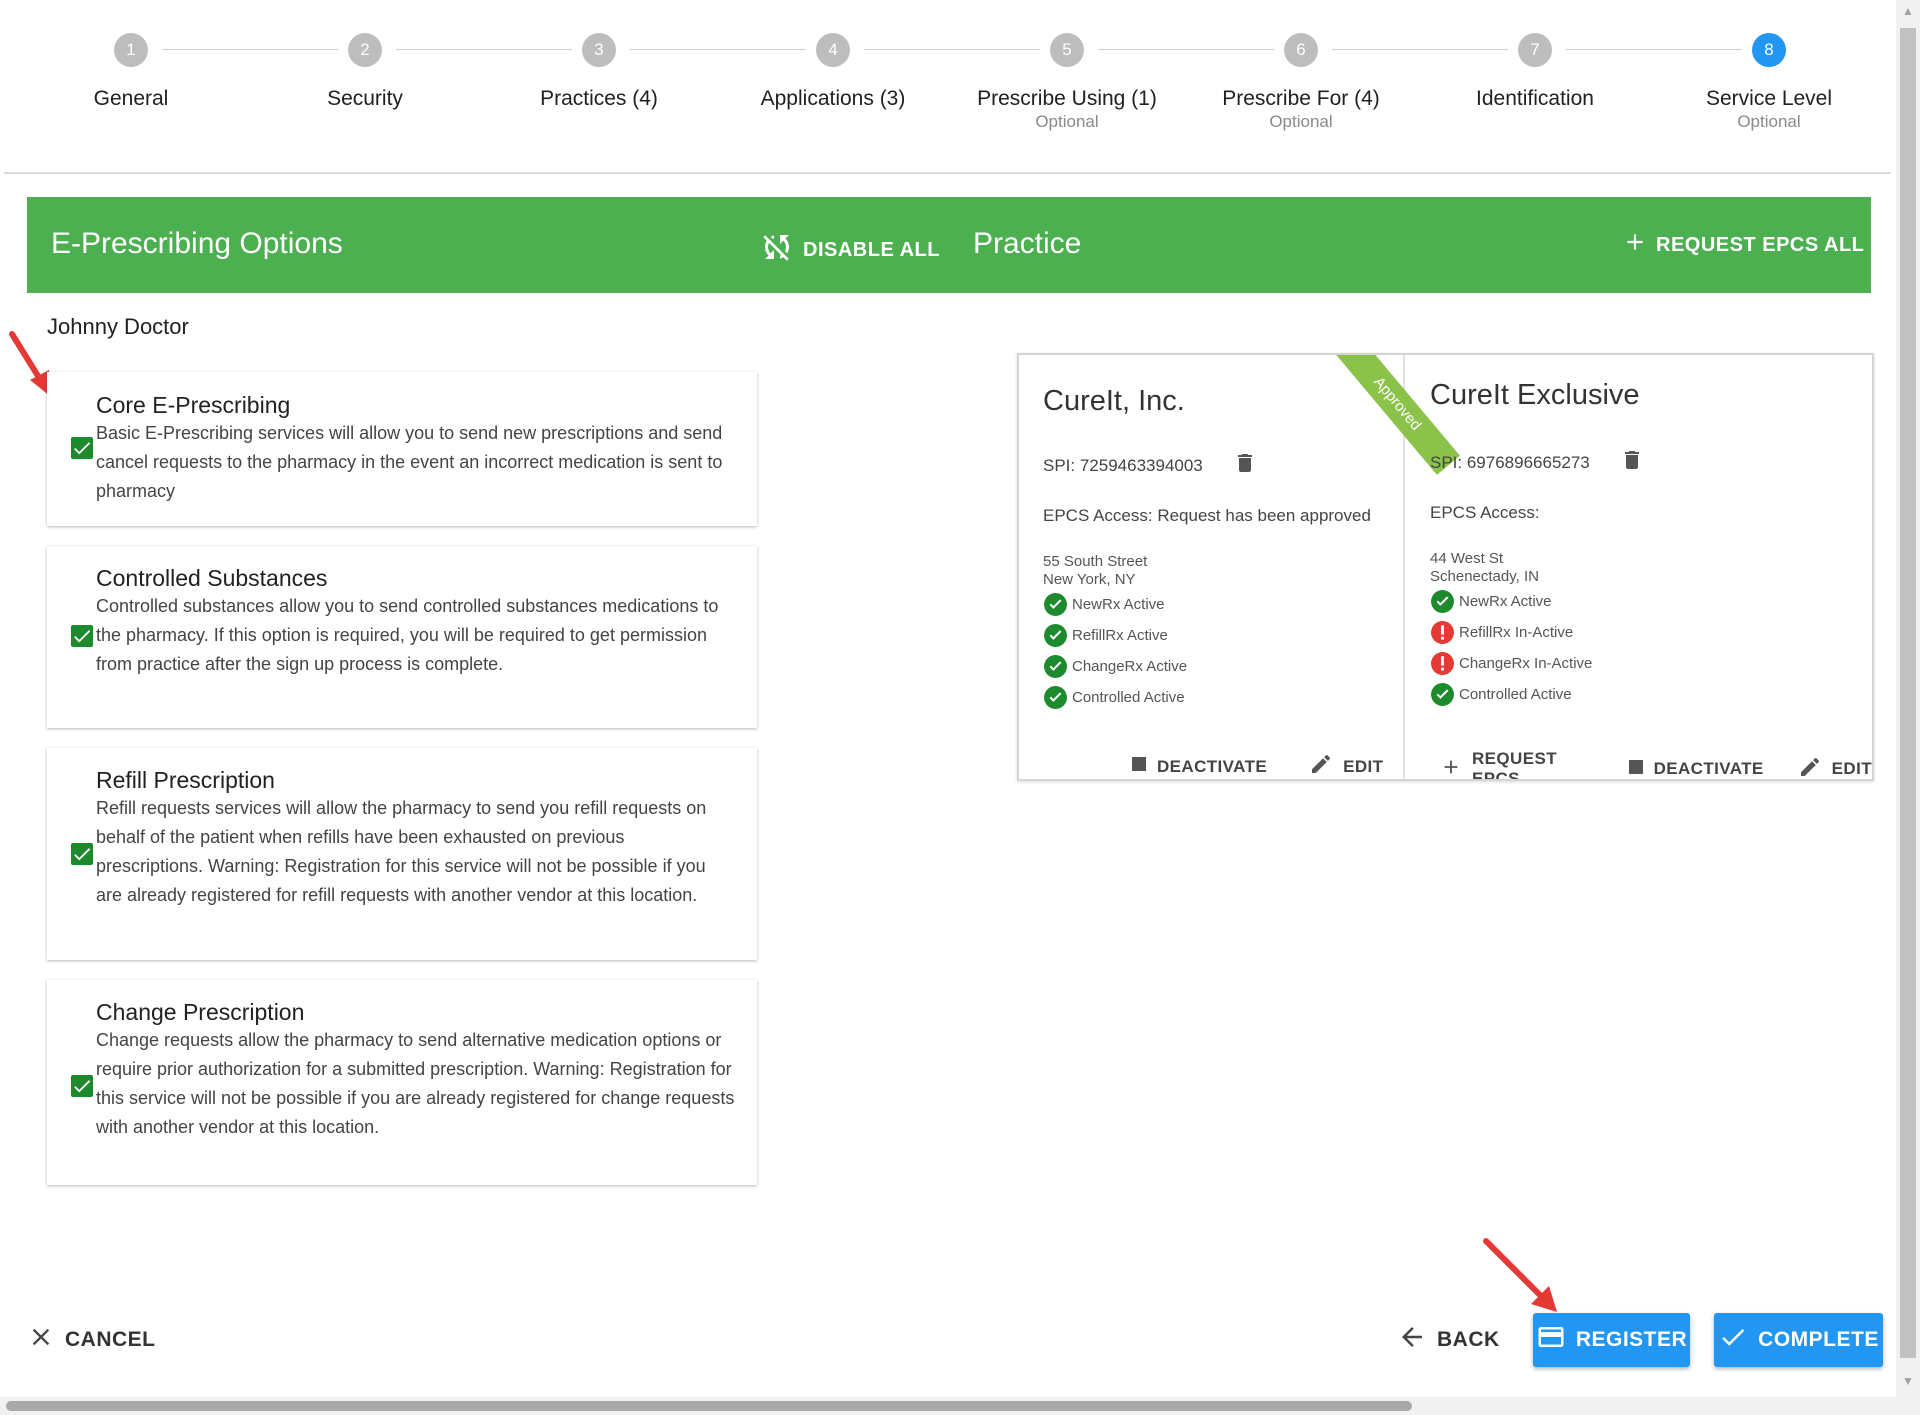 This screenshot has height=1415, width=1920. I want to click on step-label: Prescribe For (4), so click(1301, 98).